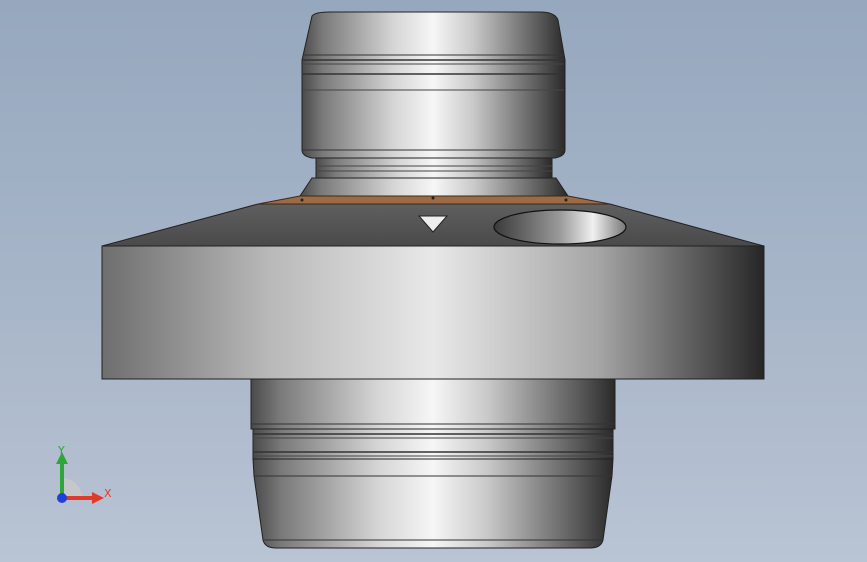  I want to click on bore-hole, so click(560, 227).